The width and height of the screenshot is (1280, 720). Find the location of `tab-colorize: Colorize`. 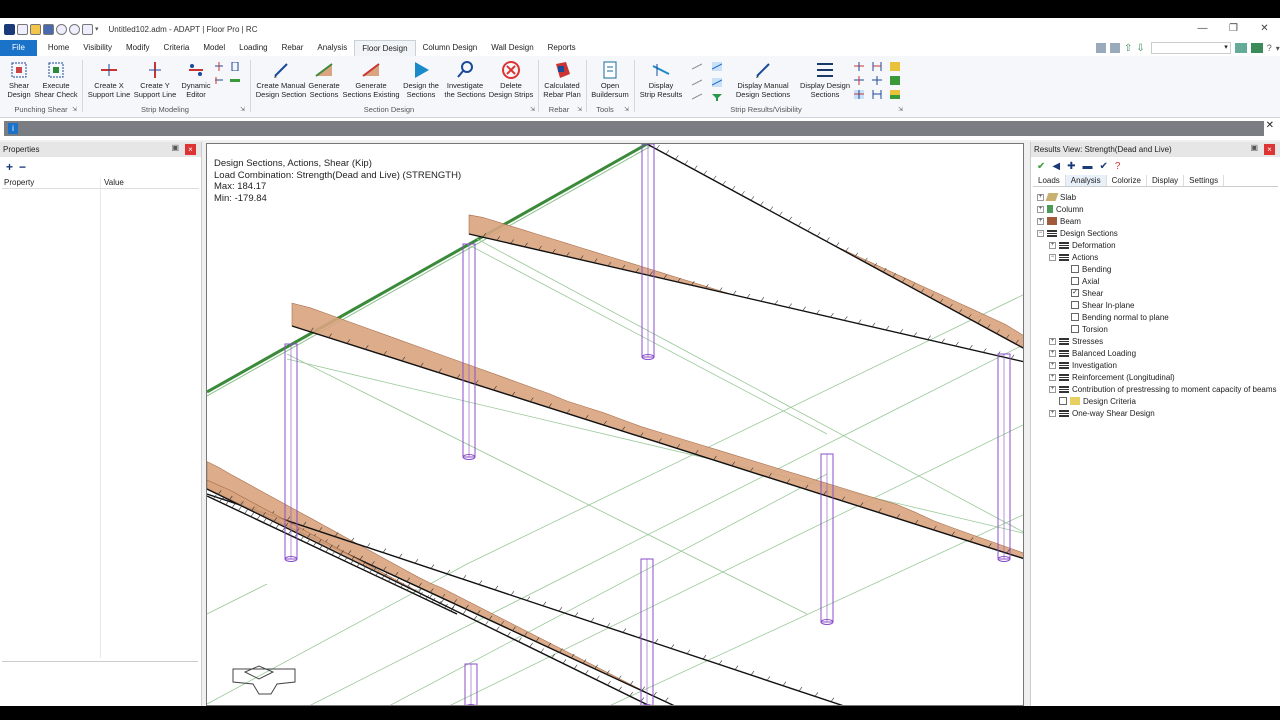

tab-colorize: Colorize is located at coordinates (1127, 180).